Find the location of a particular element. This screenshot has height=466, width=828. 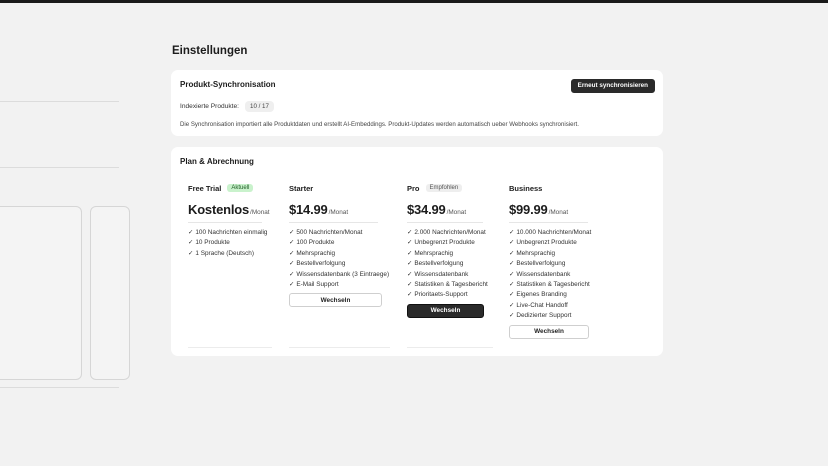

plan-name: Business is located at coordinates (526, 188).